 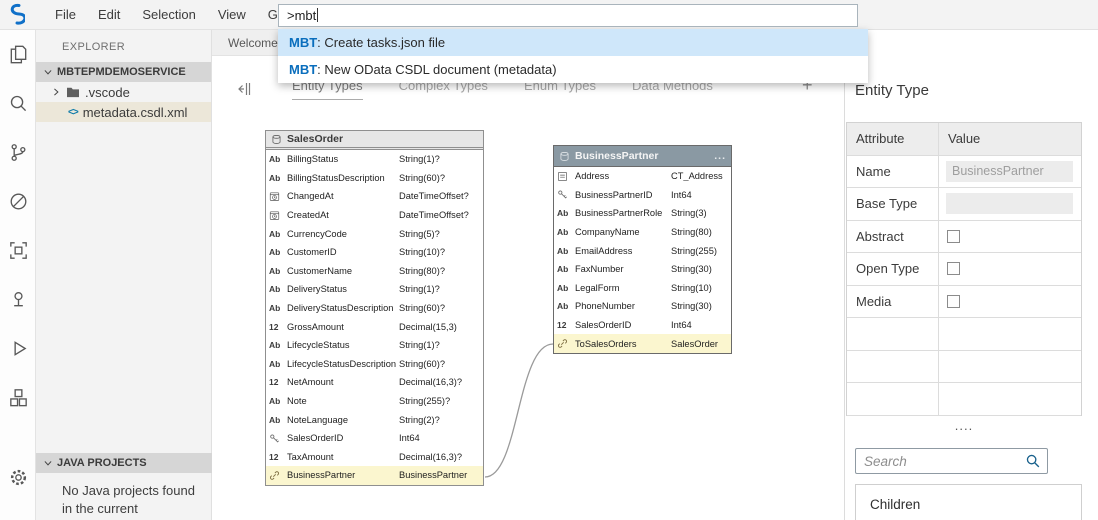 I want to click on attribute-name: BusinessPartnerID, so click(x=614, y=194).